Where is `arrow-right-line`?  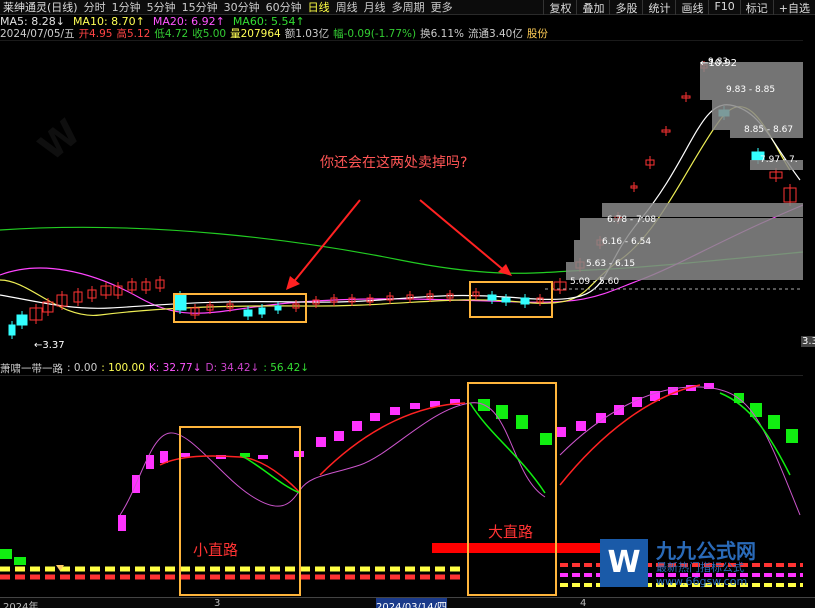 arrow-right-line is located at coordinates (463, 236).